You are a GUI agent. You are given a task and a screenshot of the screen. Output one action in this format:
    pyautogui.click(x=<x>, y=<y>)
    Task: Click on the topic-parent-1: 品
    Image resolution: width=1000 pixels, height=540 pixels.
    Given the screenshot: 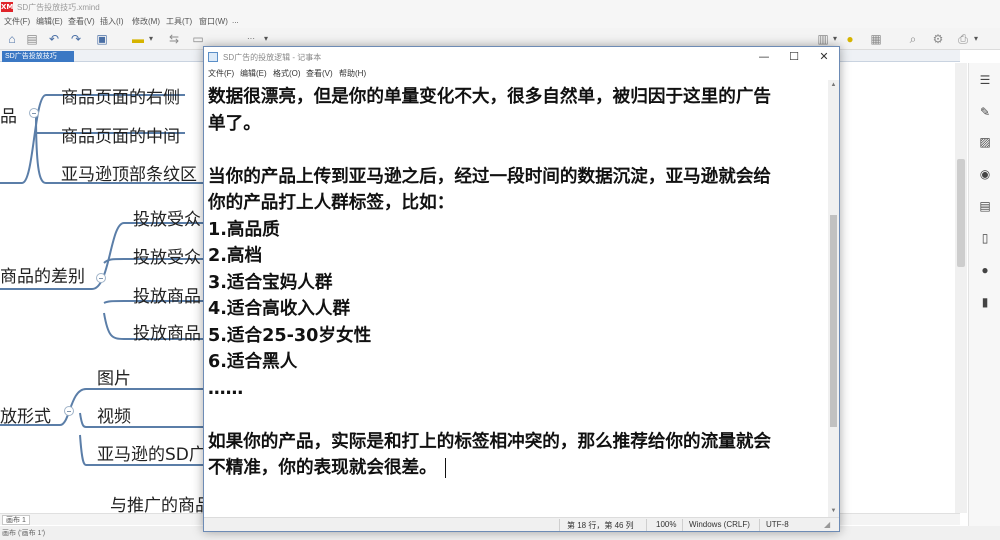 What is the action you would take?
    pyautogui.click(x=8, y=114)
    